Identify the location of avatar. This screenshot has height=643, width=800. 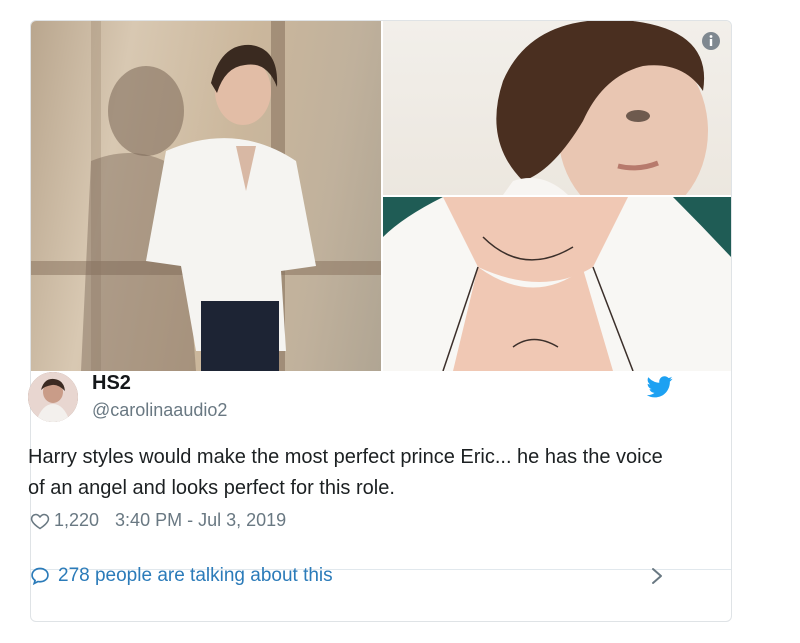
(53, 397).